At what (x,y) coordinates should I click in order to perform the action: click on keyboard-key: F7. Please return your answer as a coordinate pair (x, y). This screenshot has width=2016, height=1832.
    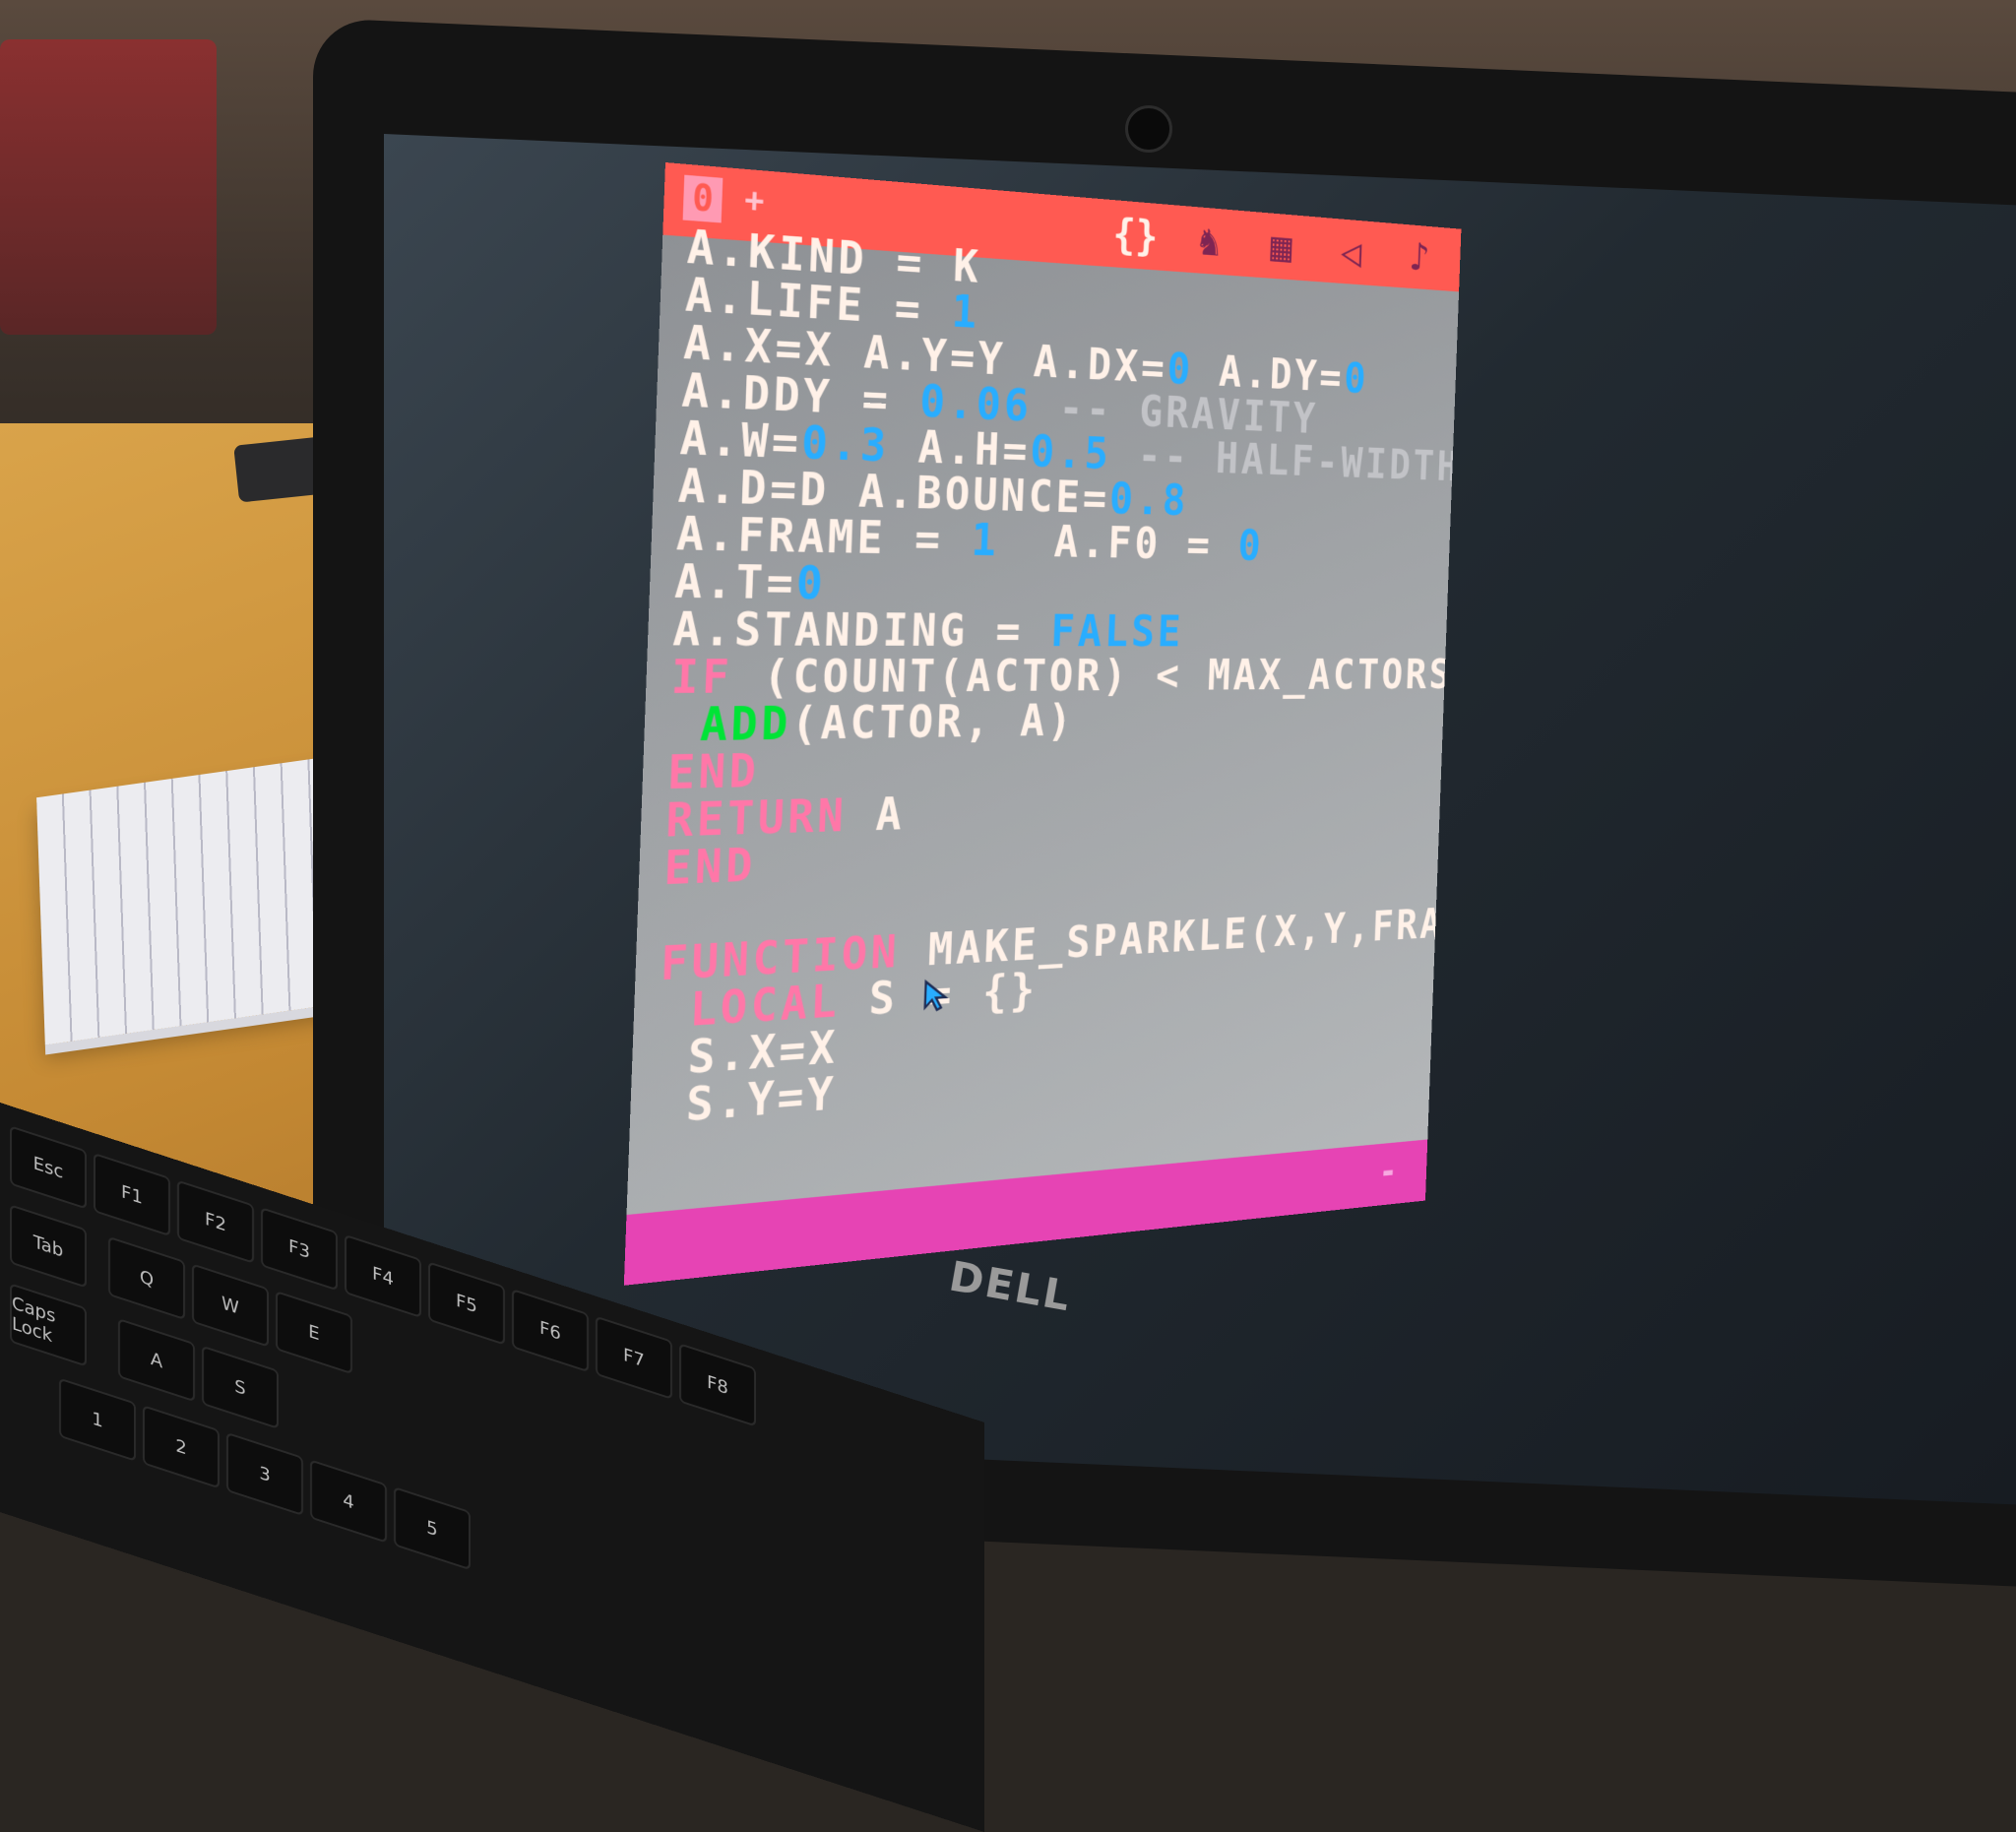
    Looking at the image, I should click on (634, 1358).